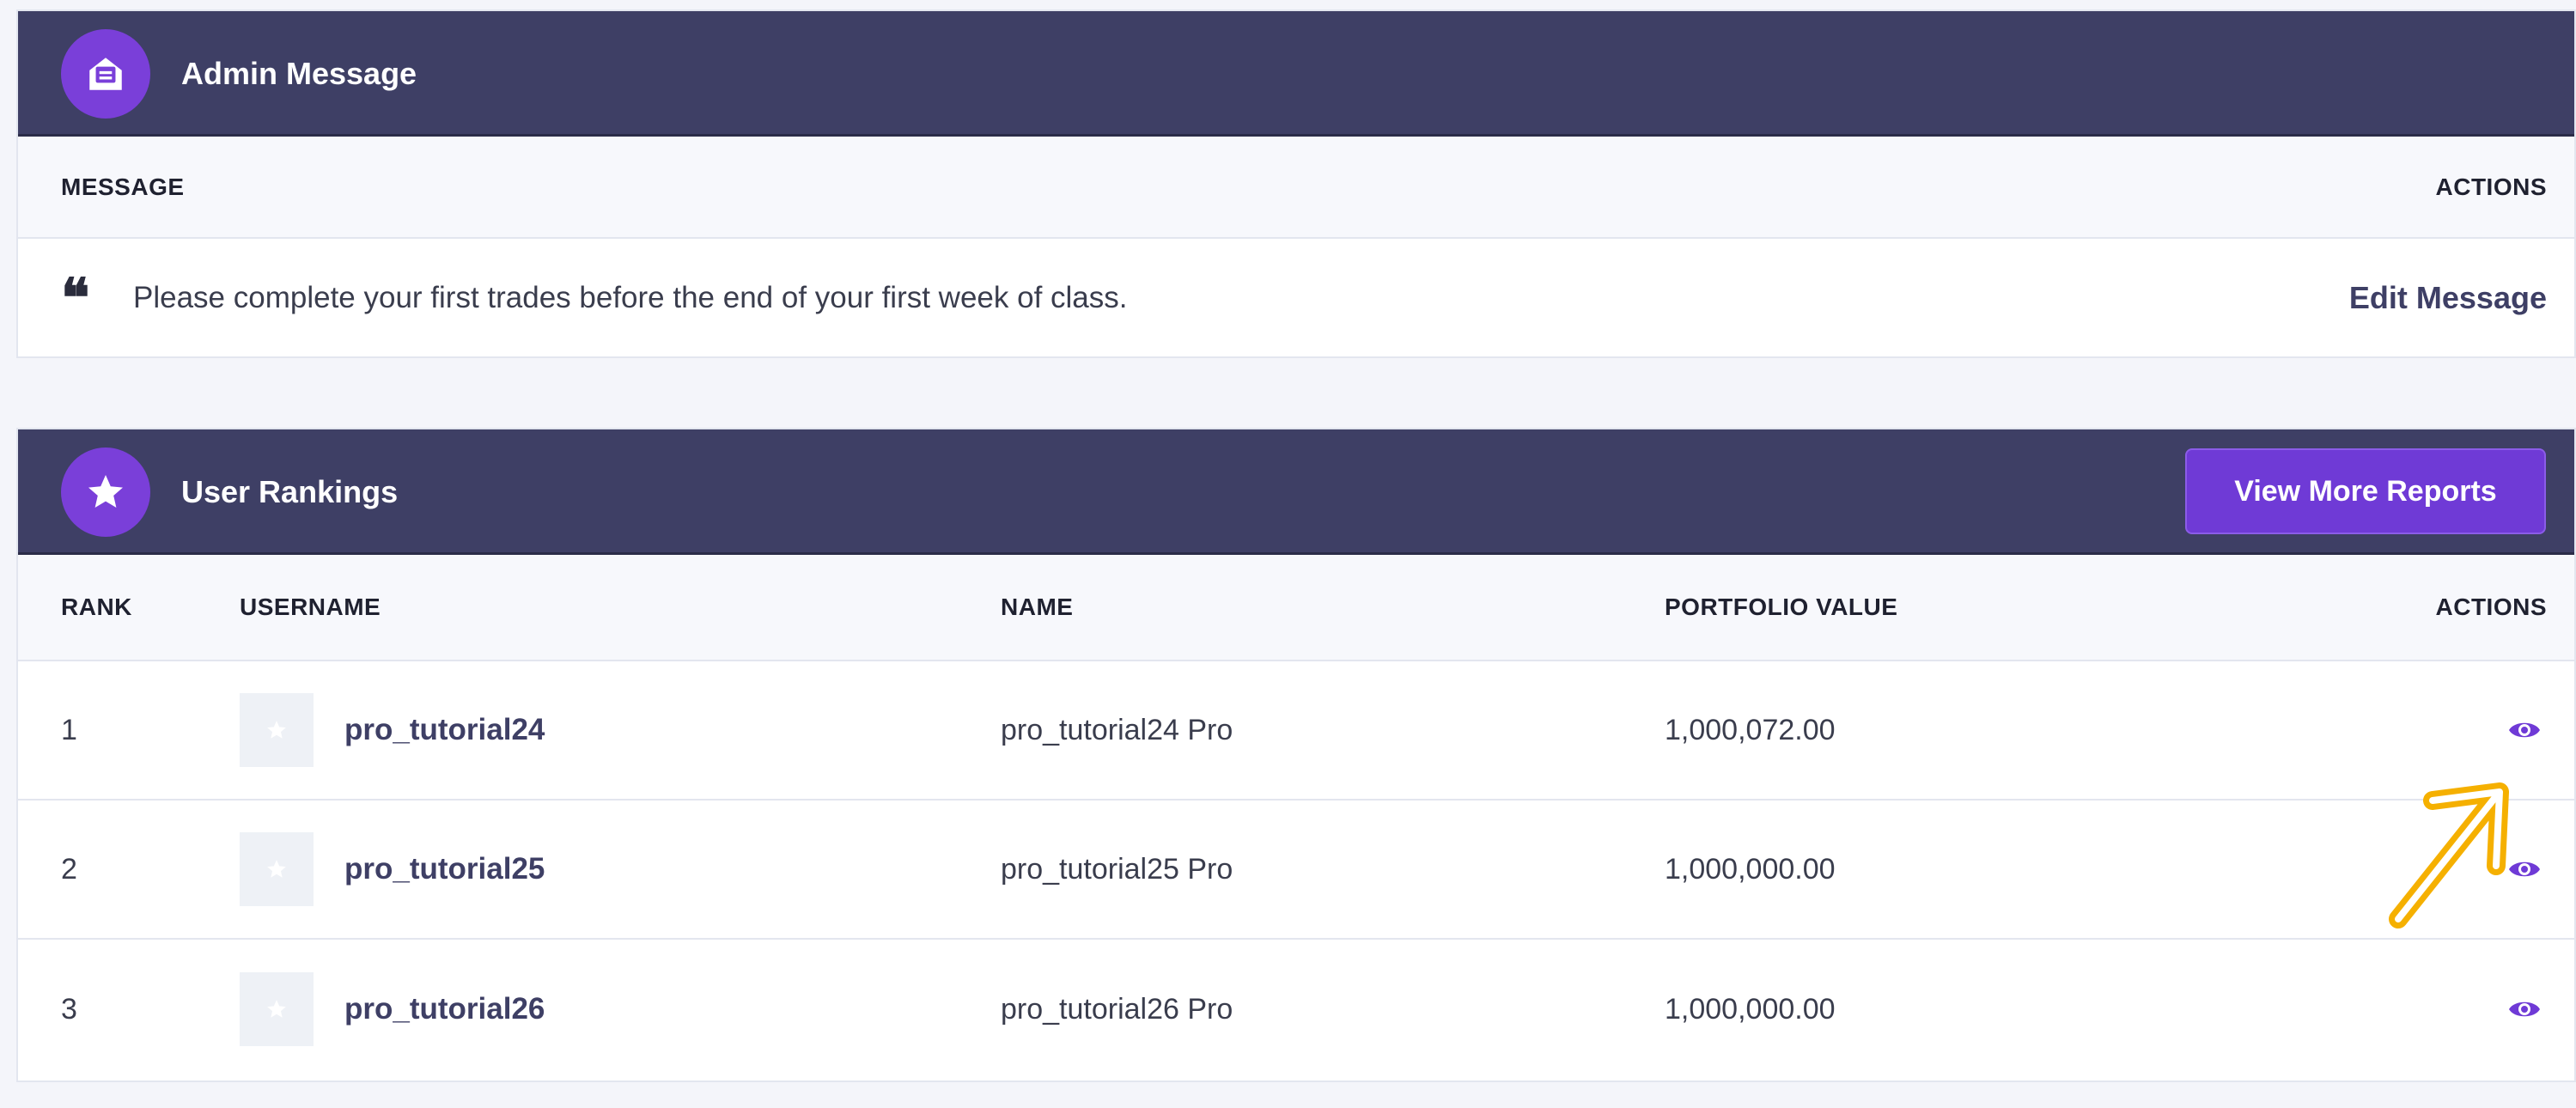 The image size is (2576, 1108). I want to click on admin-message-header: Admin Message, so click(1296, 74).